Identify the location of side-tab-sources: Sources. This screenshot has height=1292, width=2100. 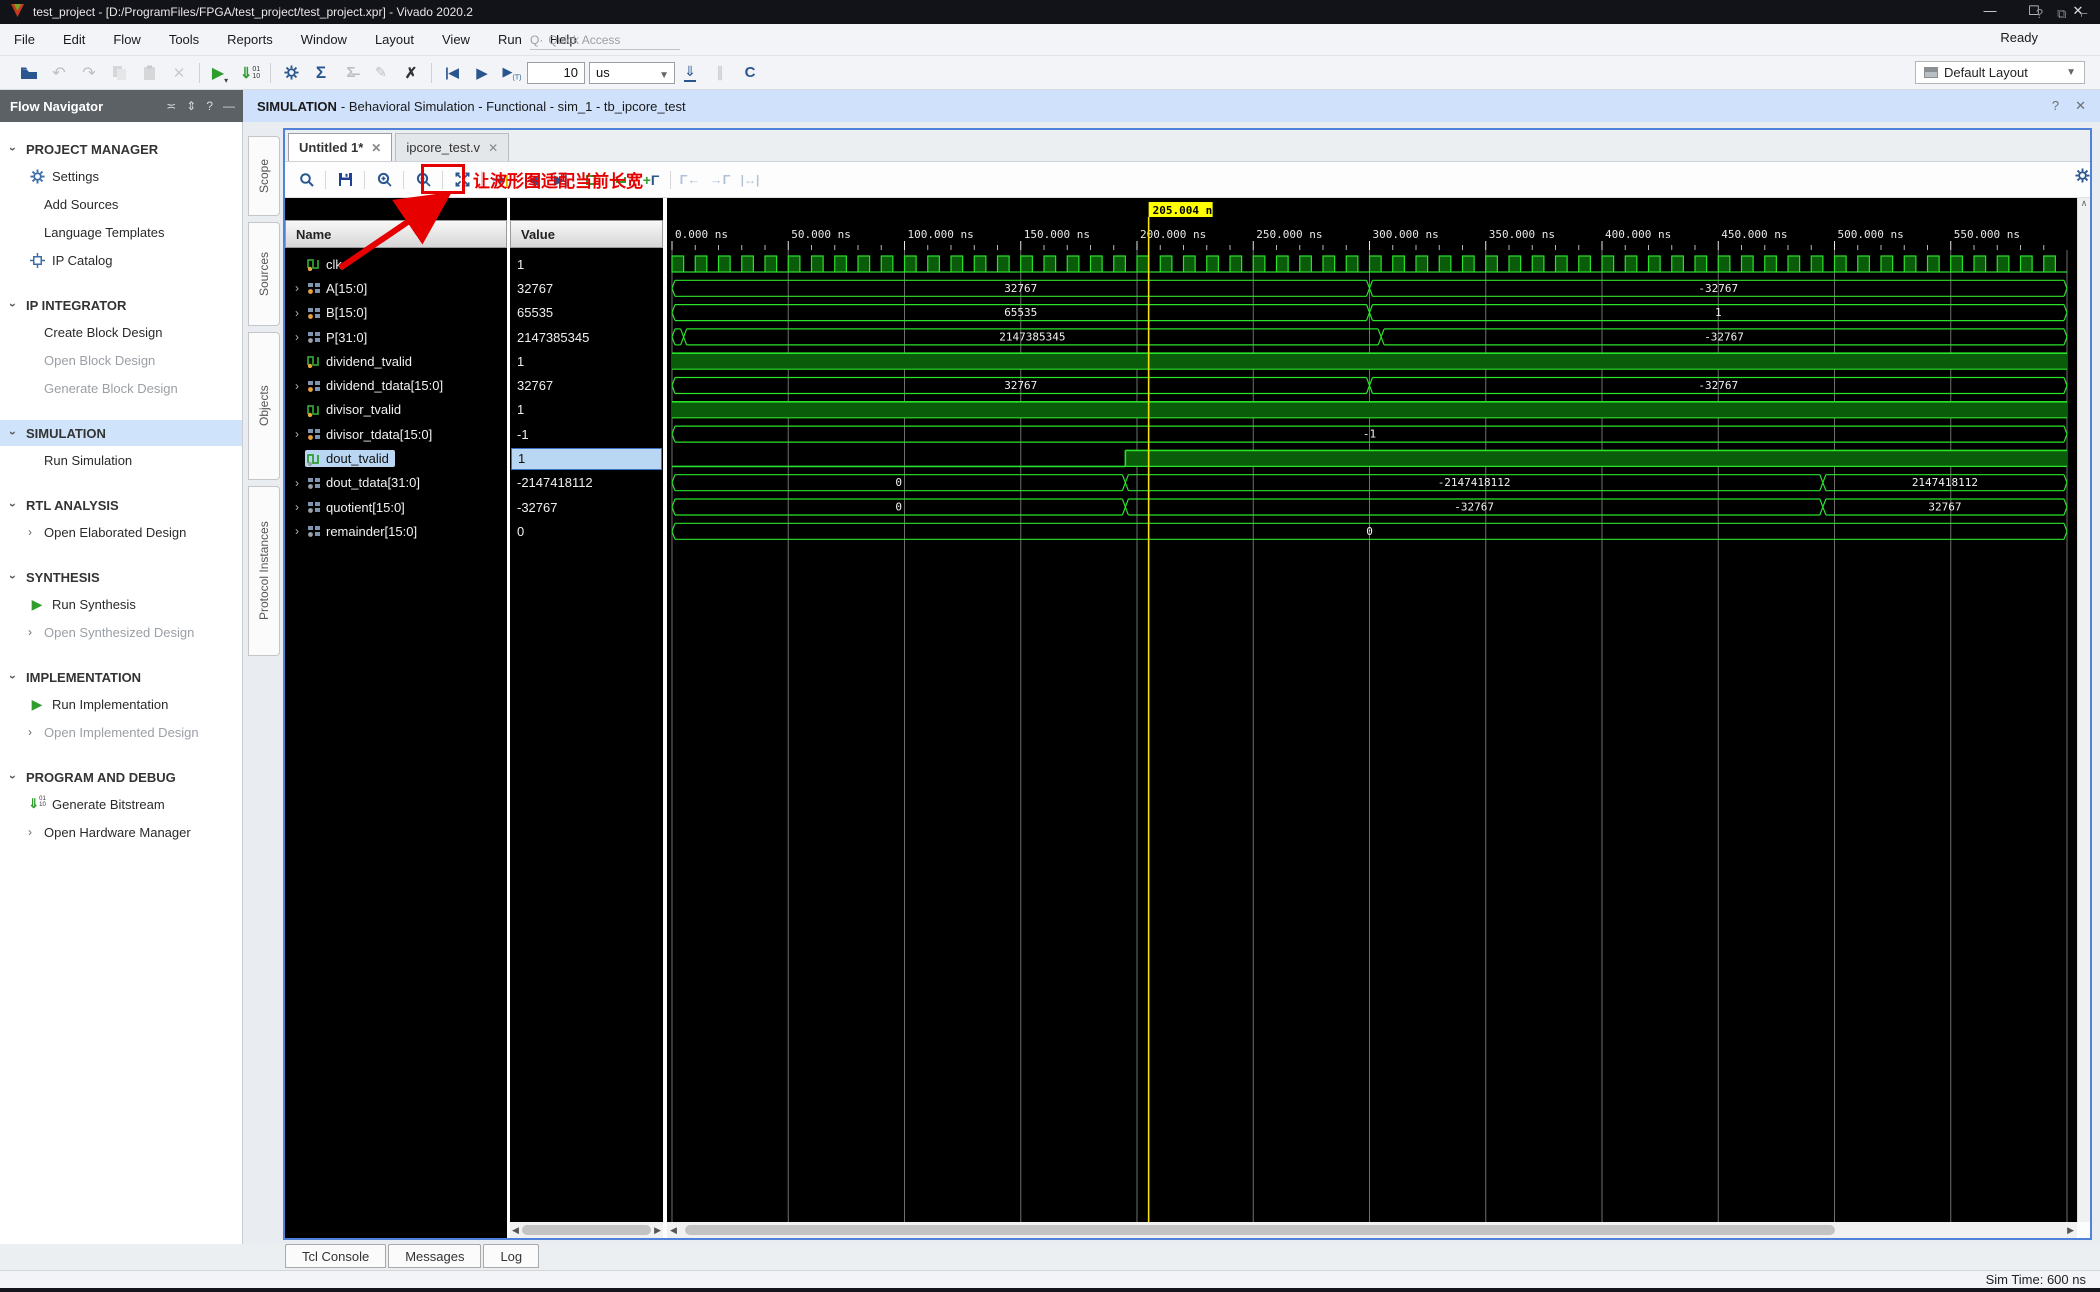
(264, 274).